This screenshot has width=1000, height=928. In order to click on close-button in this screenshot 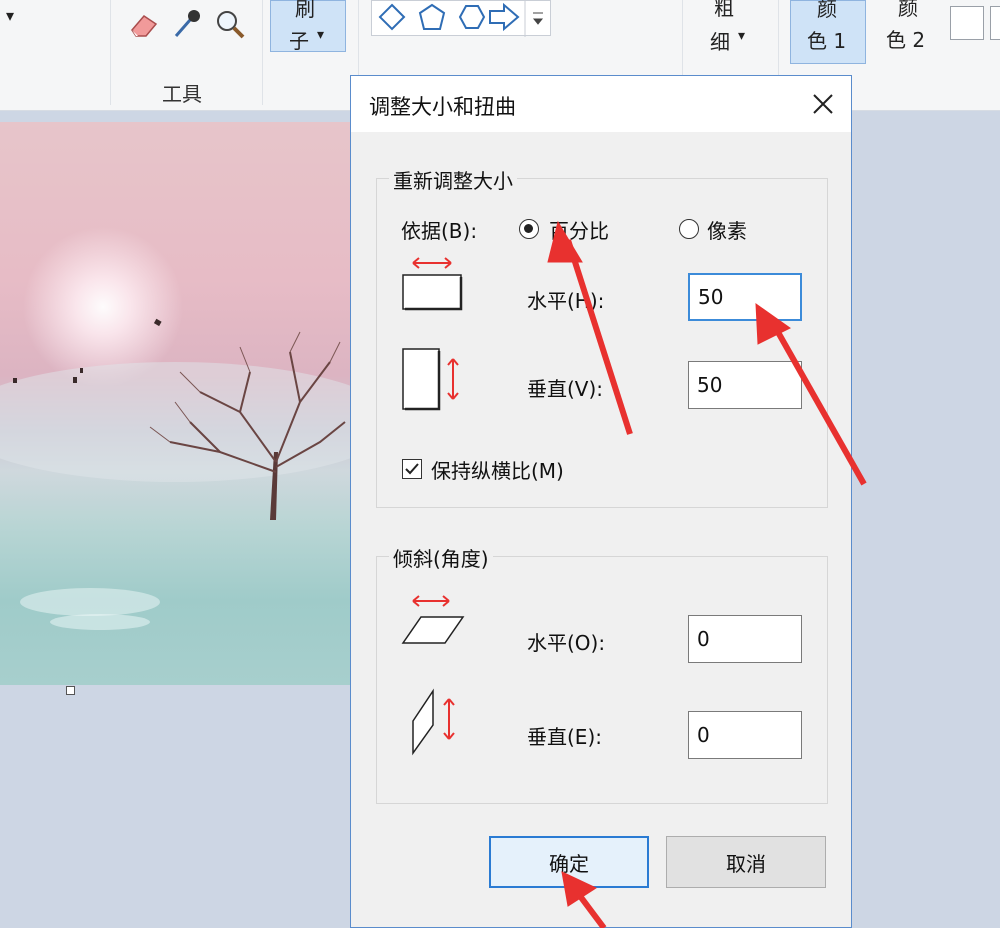, I will do `click(823, 104)`.